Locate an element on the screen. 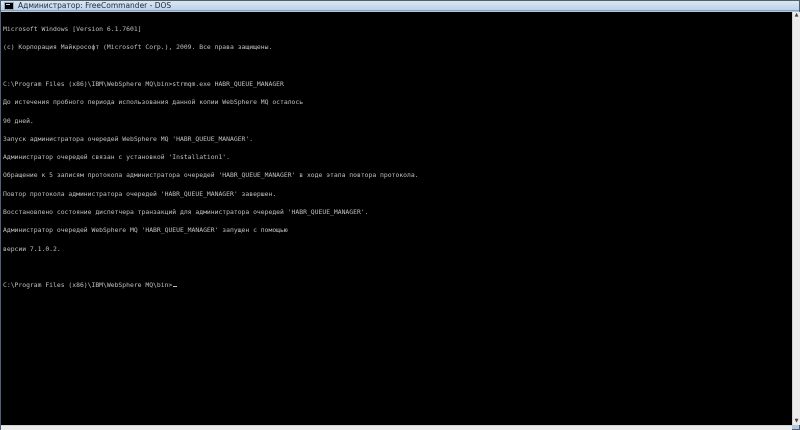  vertical-scrollbar: ▲ ▼ is located at coordinates (796, 218).